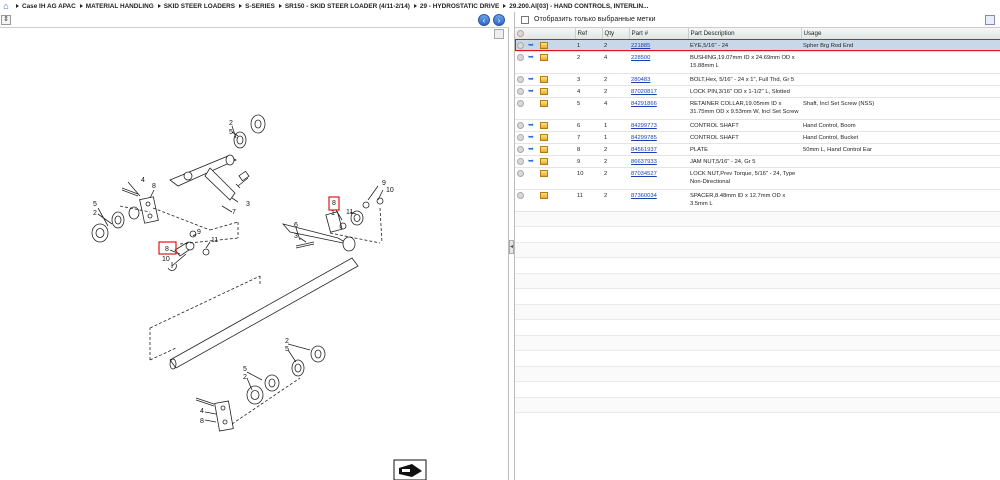 The height and width of the screenshot is (480, 1000). I want to click on show-selected-only-checkbox, so click(525, 19).